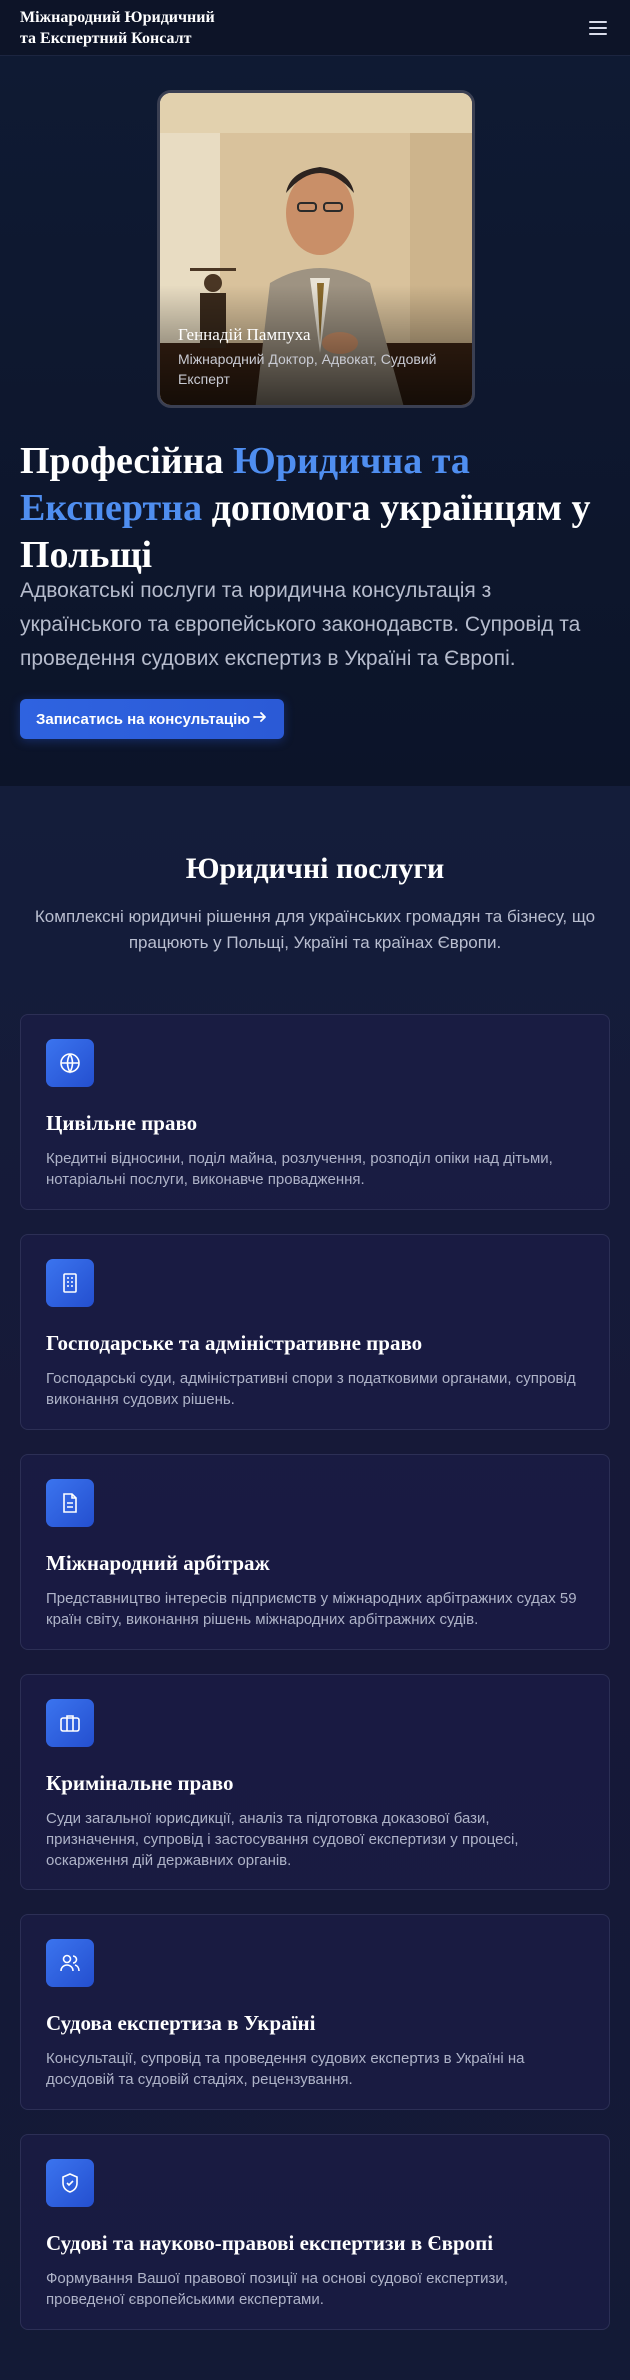  What do you see at coordinates (181, 2023) in the screenshot?
I see `service-title: Судова експертиза в Україні` at bounding box center [181, 2023].